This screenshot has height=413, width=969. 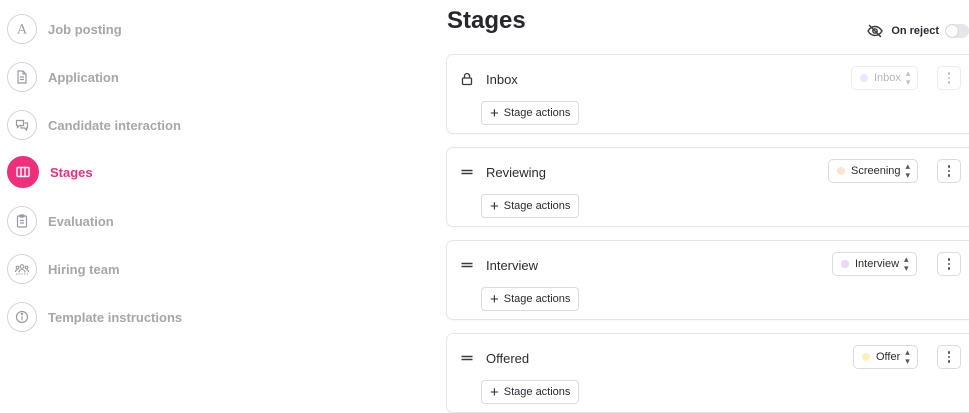 I want to click on status-select: Offer ▴ ▾, so click(x=885, y=357).